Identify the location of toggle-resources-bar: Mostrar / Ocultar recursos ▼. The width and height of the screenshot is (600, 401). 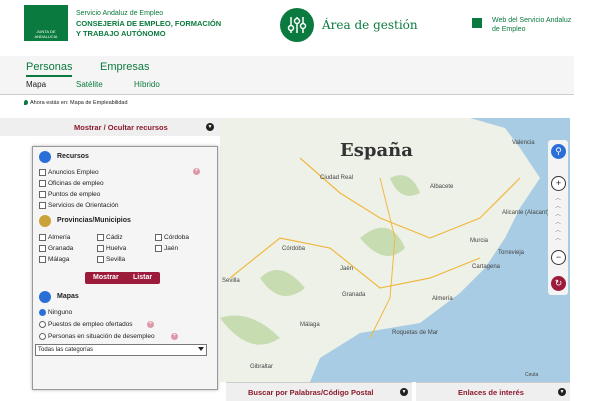
(110, 127).